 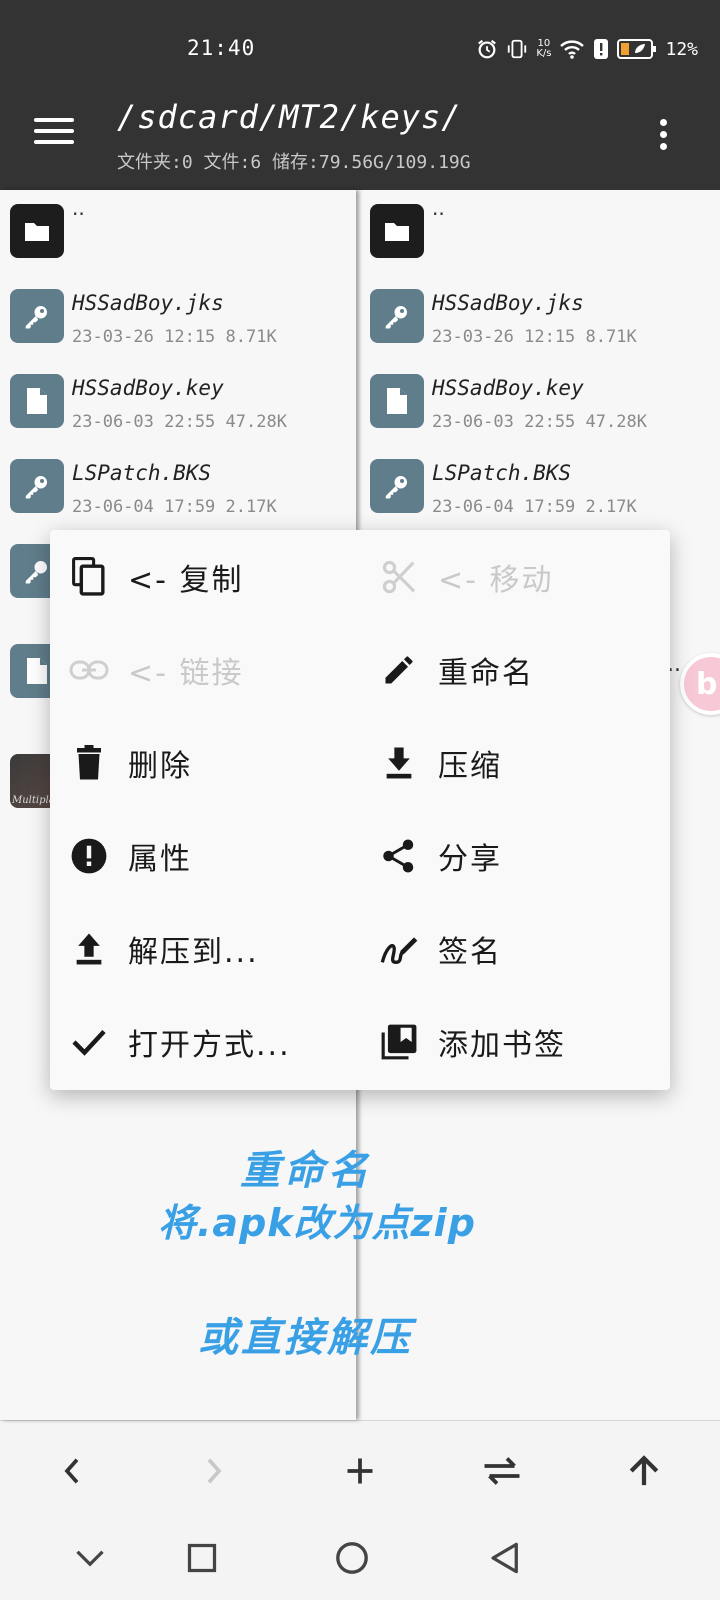 What do you see at coordinates (305, 1338) in the screenshot?
I see `annotation-line-3: 或直接解压` at bounding box center [305, 1338].